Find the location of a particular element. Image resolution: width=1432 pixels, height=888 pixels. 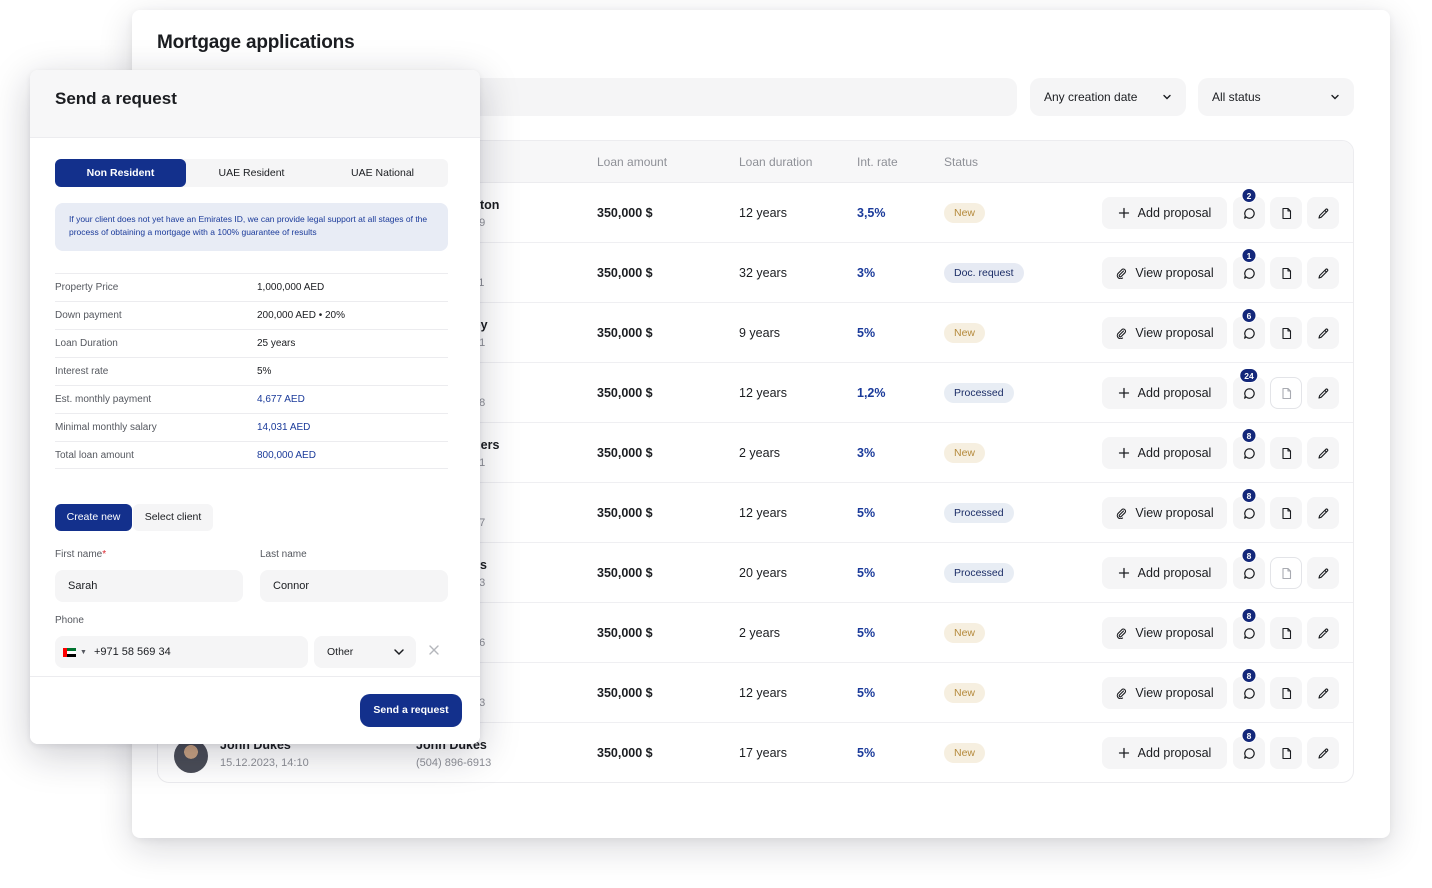

first-name-field: Sarah is located at coordinates (149, 586).